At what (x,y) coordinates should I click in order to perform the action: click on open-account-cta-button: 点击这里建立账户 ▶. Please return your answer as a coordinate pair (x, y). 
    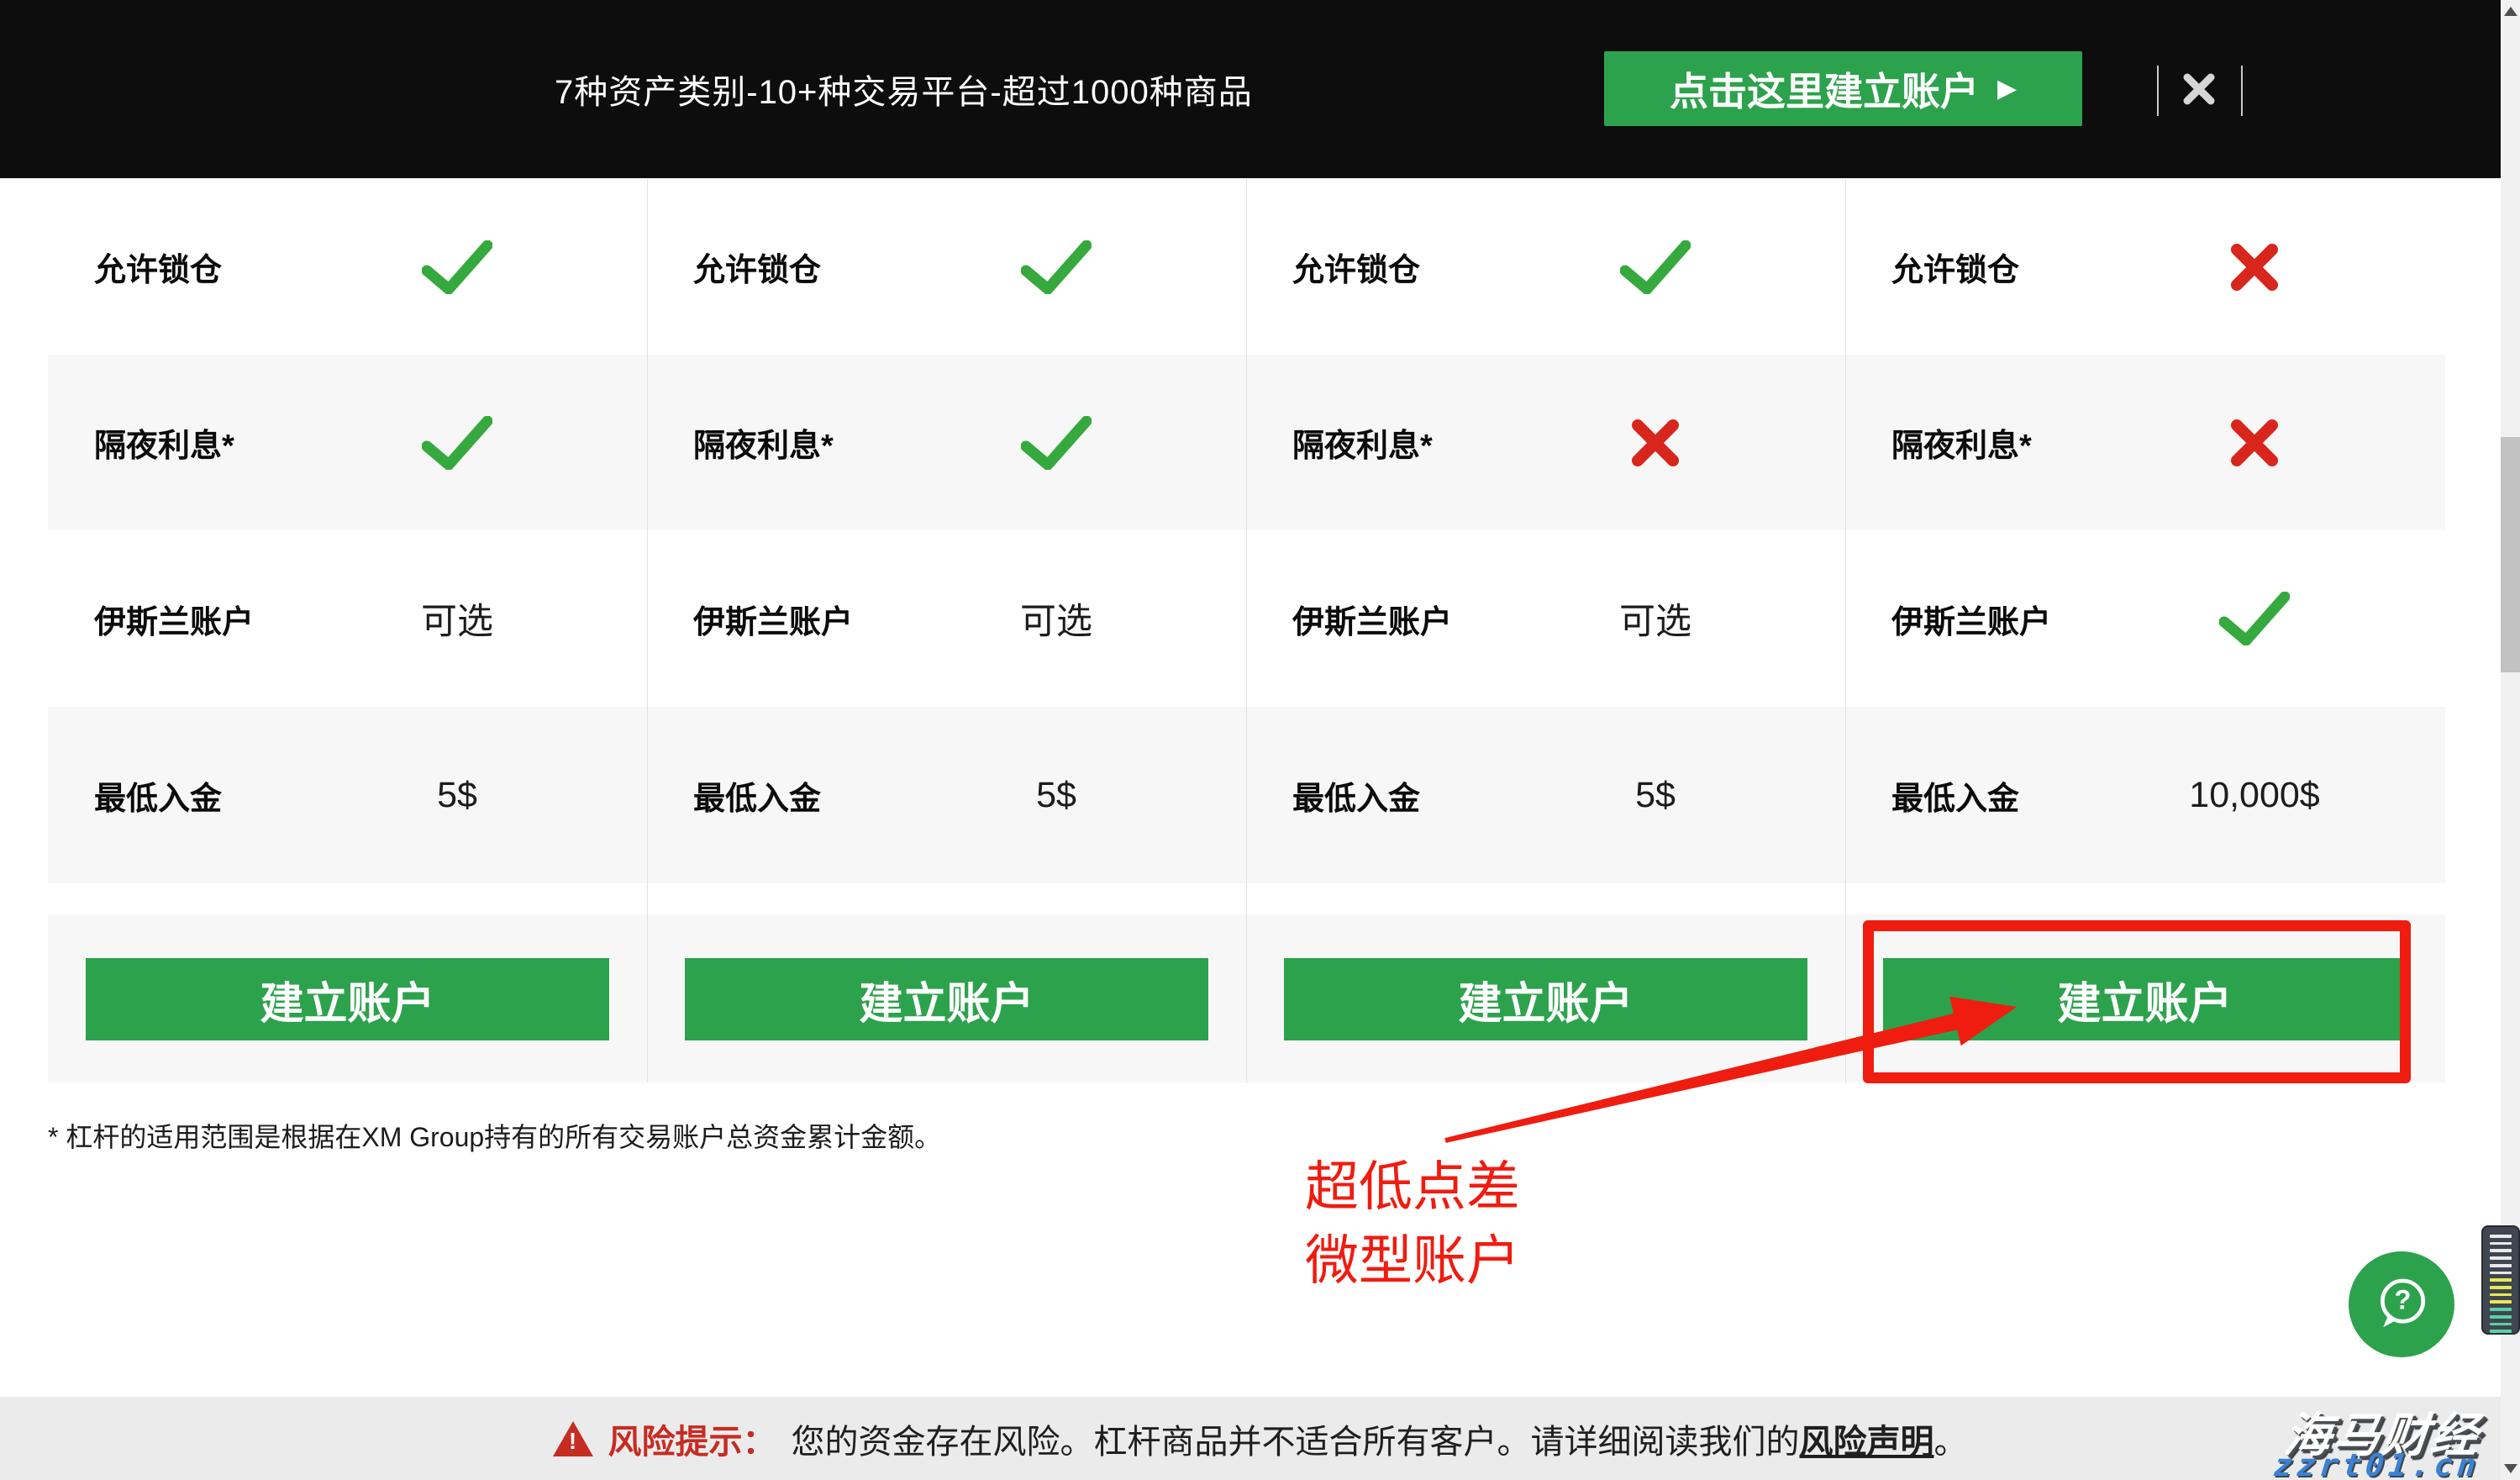
    Looking at the image, I should click on (1843, 88).